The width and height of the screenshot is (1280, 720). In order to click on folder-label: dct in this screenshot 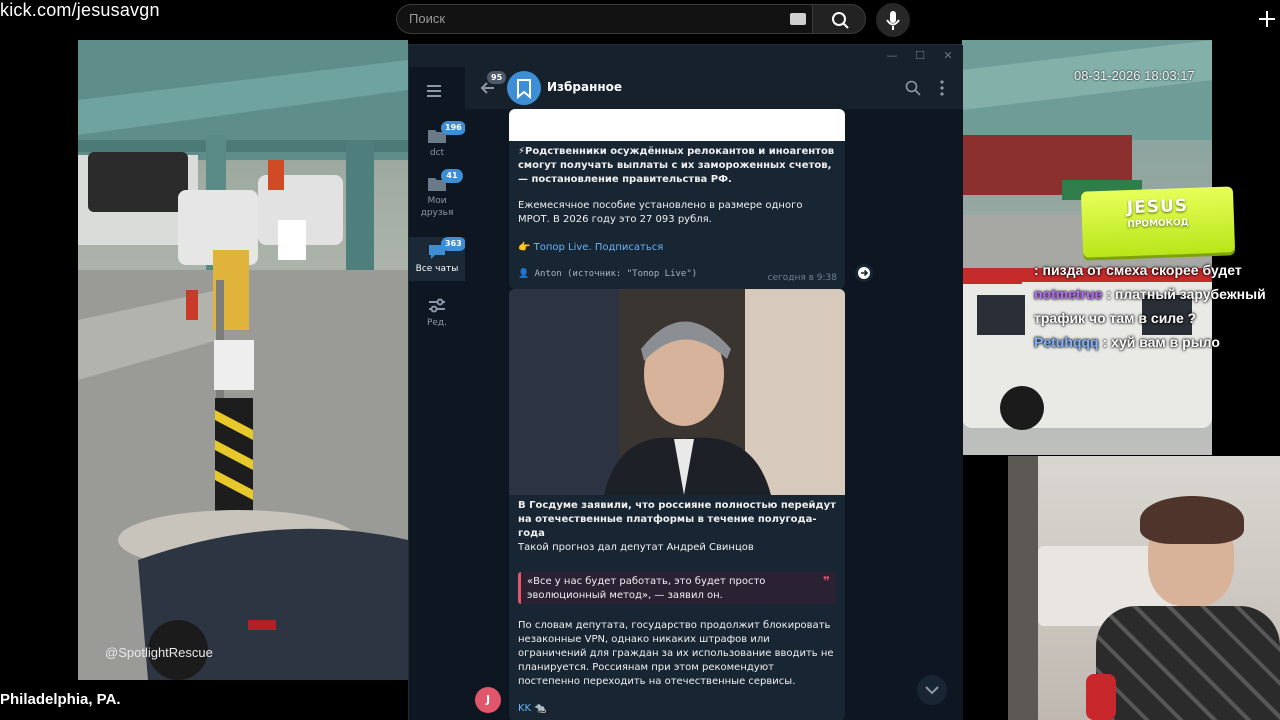, I will do `click(437, 153)`.